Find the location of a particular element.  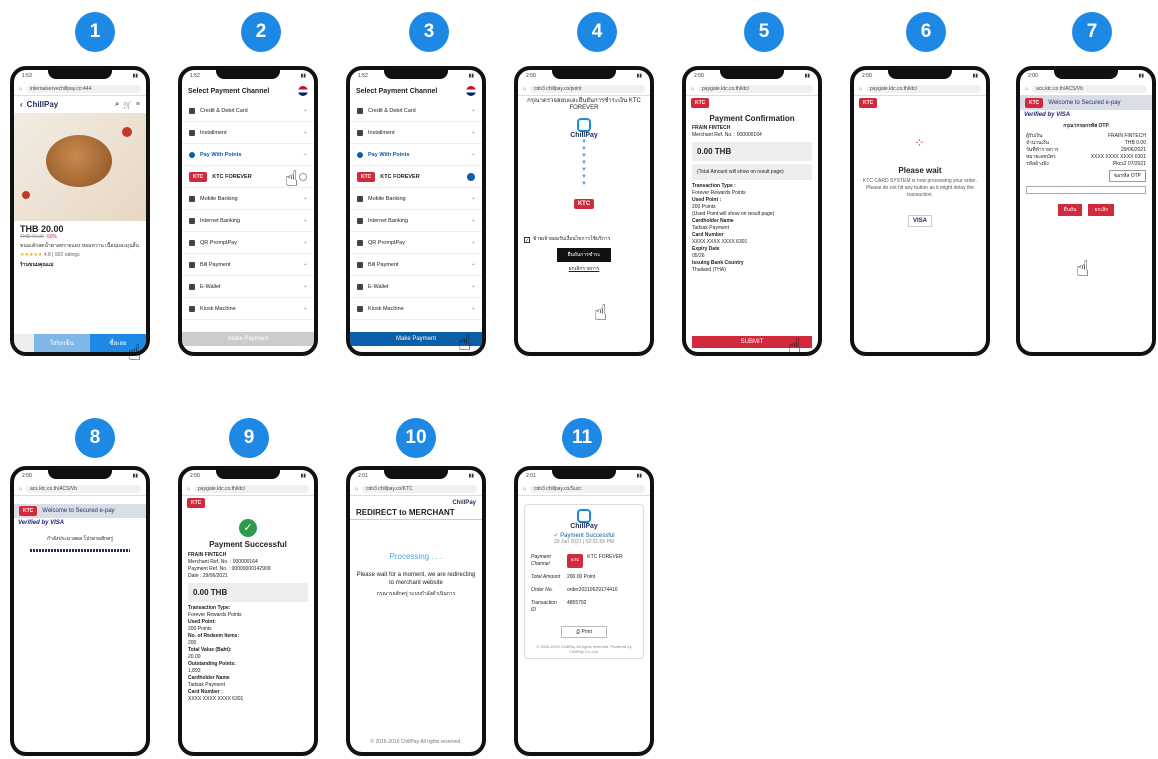

step-badge-6: 6 is located at coordinates (926, 32).